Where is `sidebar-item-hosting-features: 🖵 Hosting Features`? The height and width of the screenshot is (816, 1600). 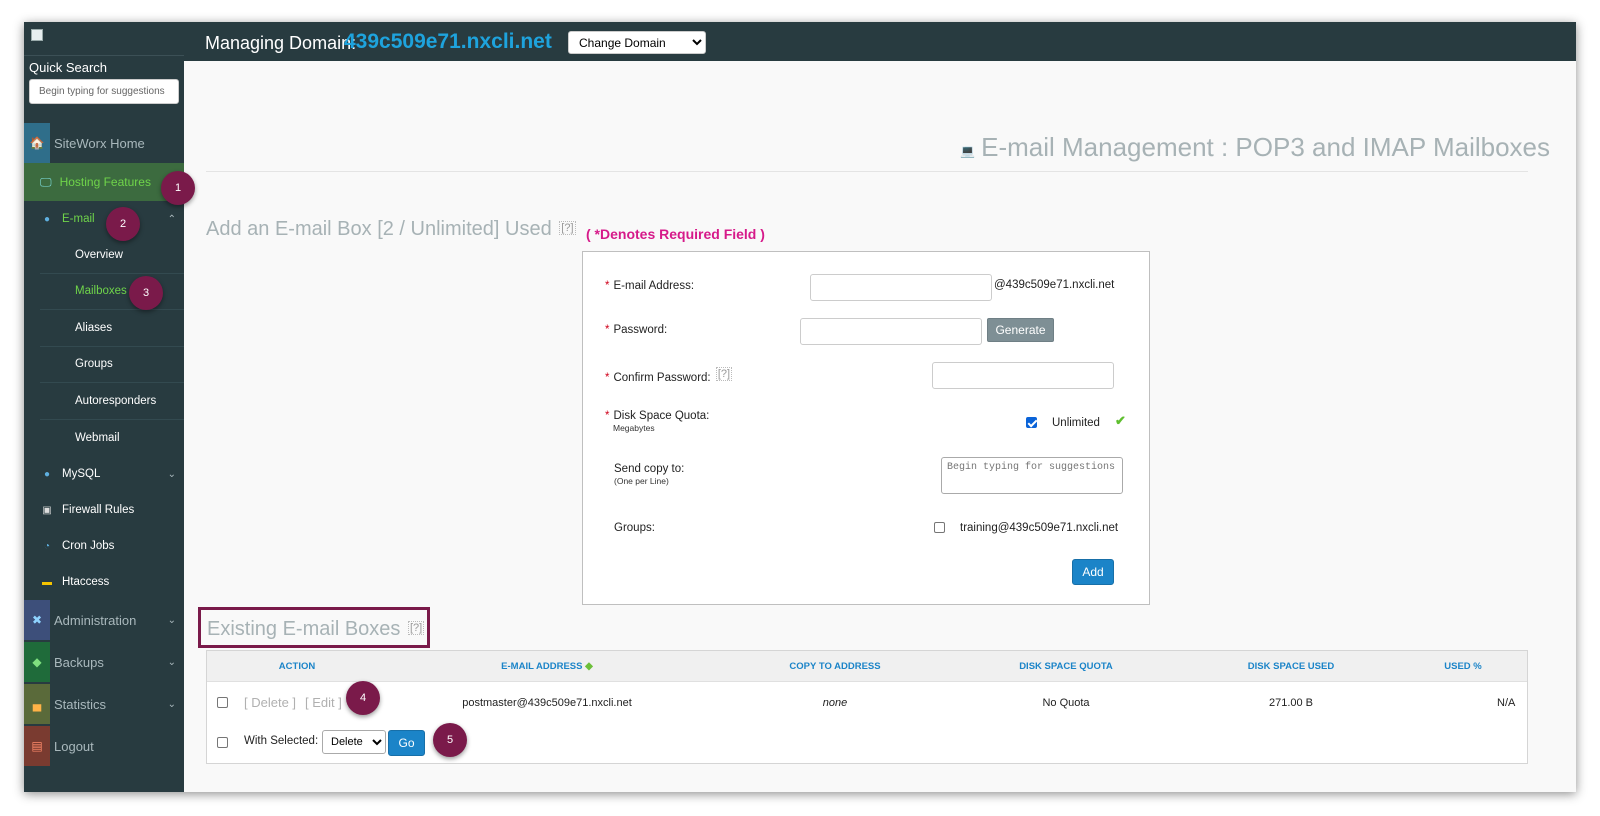
sidebar-item-hosting-features: 🖵 Hosting Features is located at coordinates (104, 182).